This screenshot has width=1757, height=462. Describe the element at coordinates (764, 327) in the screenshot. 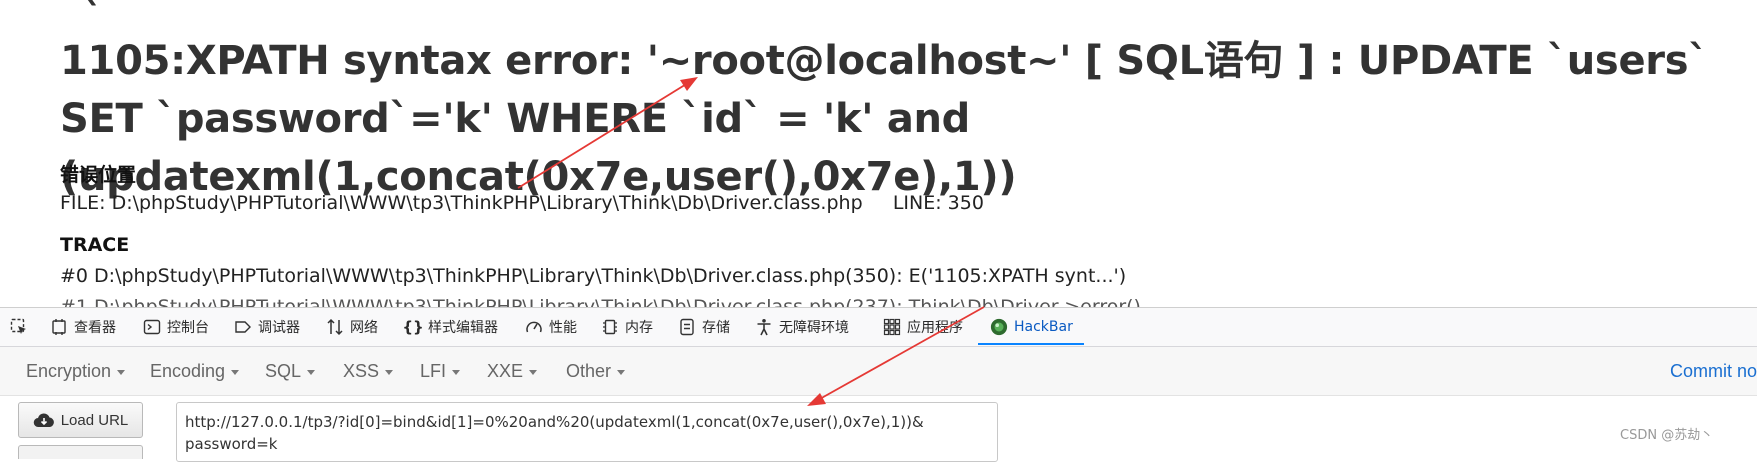

I see `accessibility-icon` at that location.